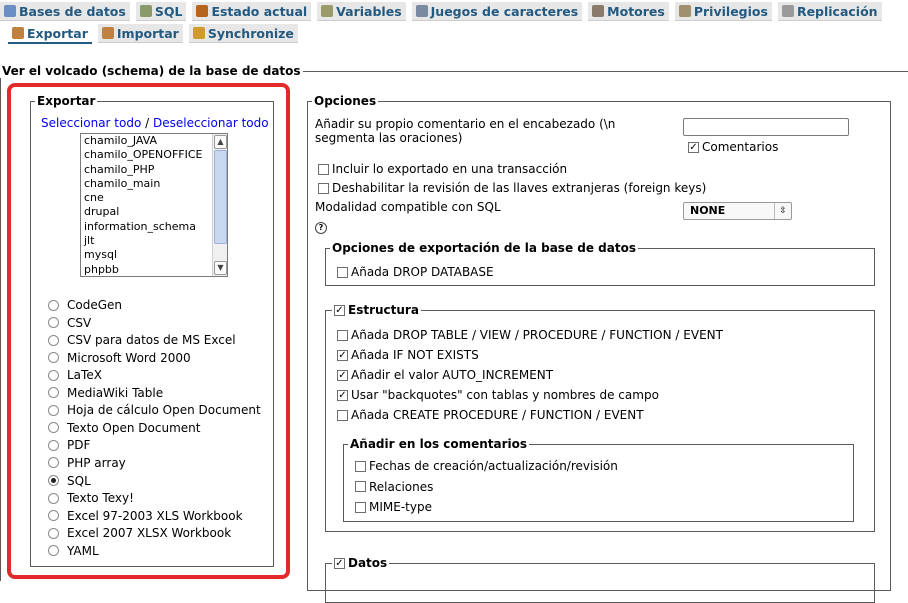  What do you see at coordinates (124, 428) in the screenshot?
I see `format-option: Texto Open Document` at bounding box center [124, 428].